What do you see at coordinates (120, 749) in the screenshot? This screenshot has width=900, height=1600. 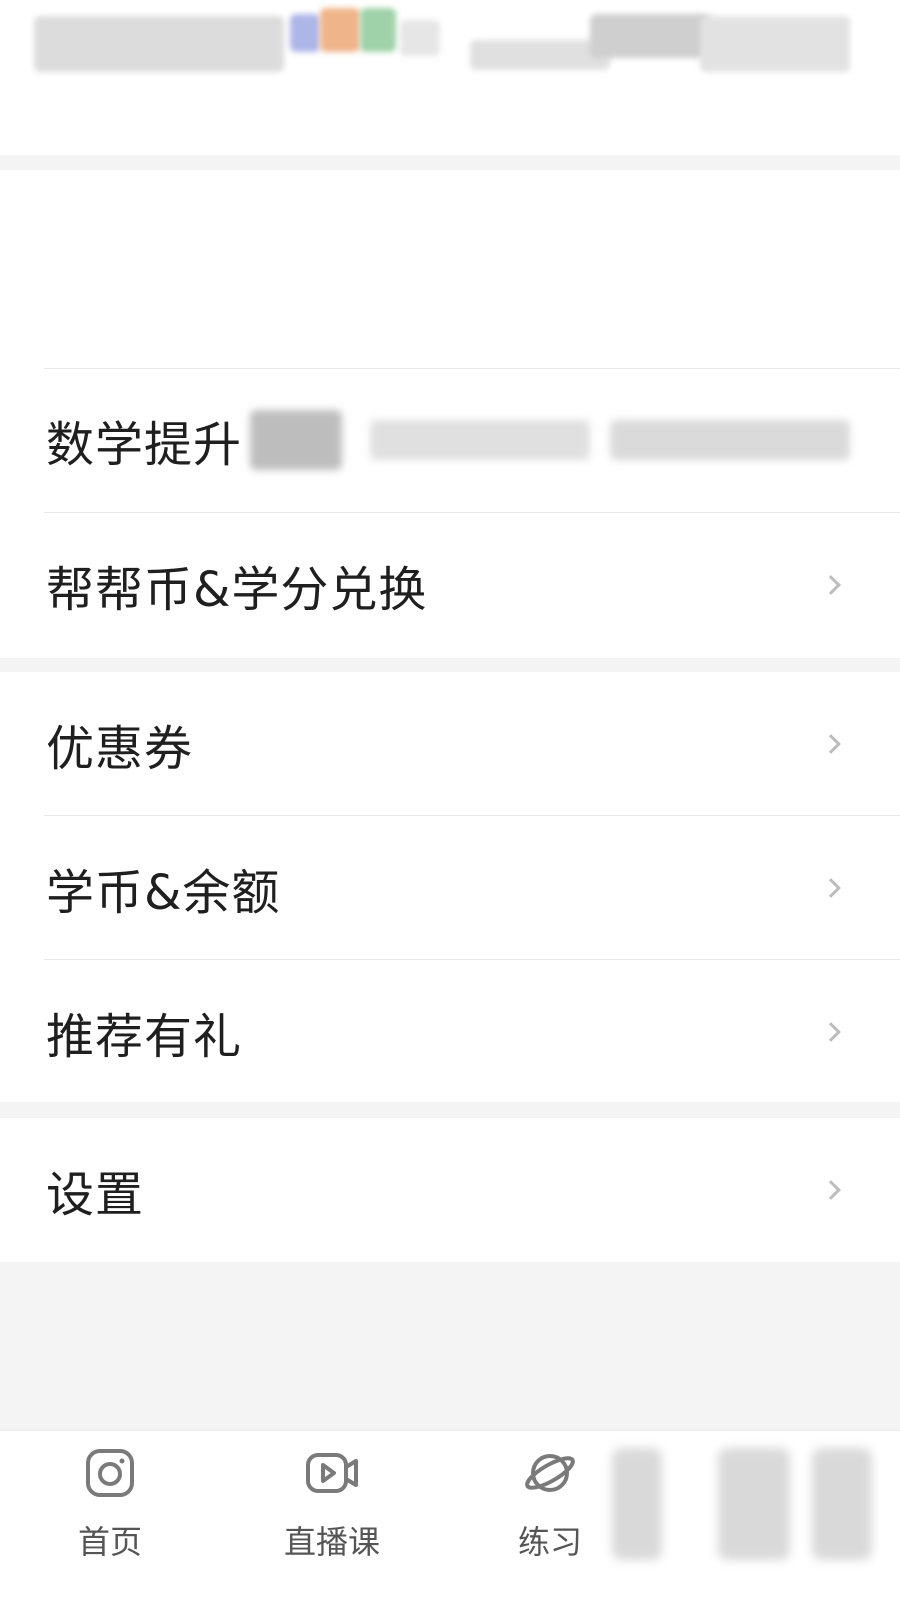 I see `menu-item-label: 优惠券` at bounding box center [120, 749].